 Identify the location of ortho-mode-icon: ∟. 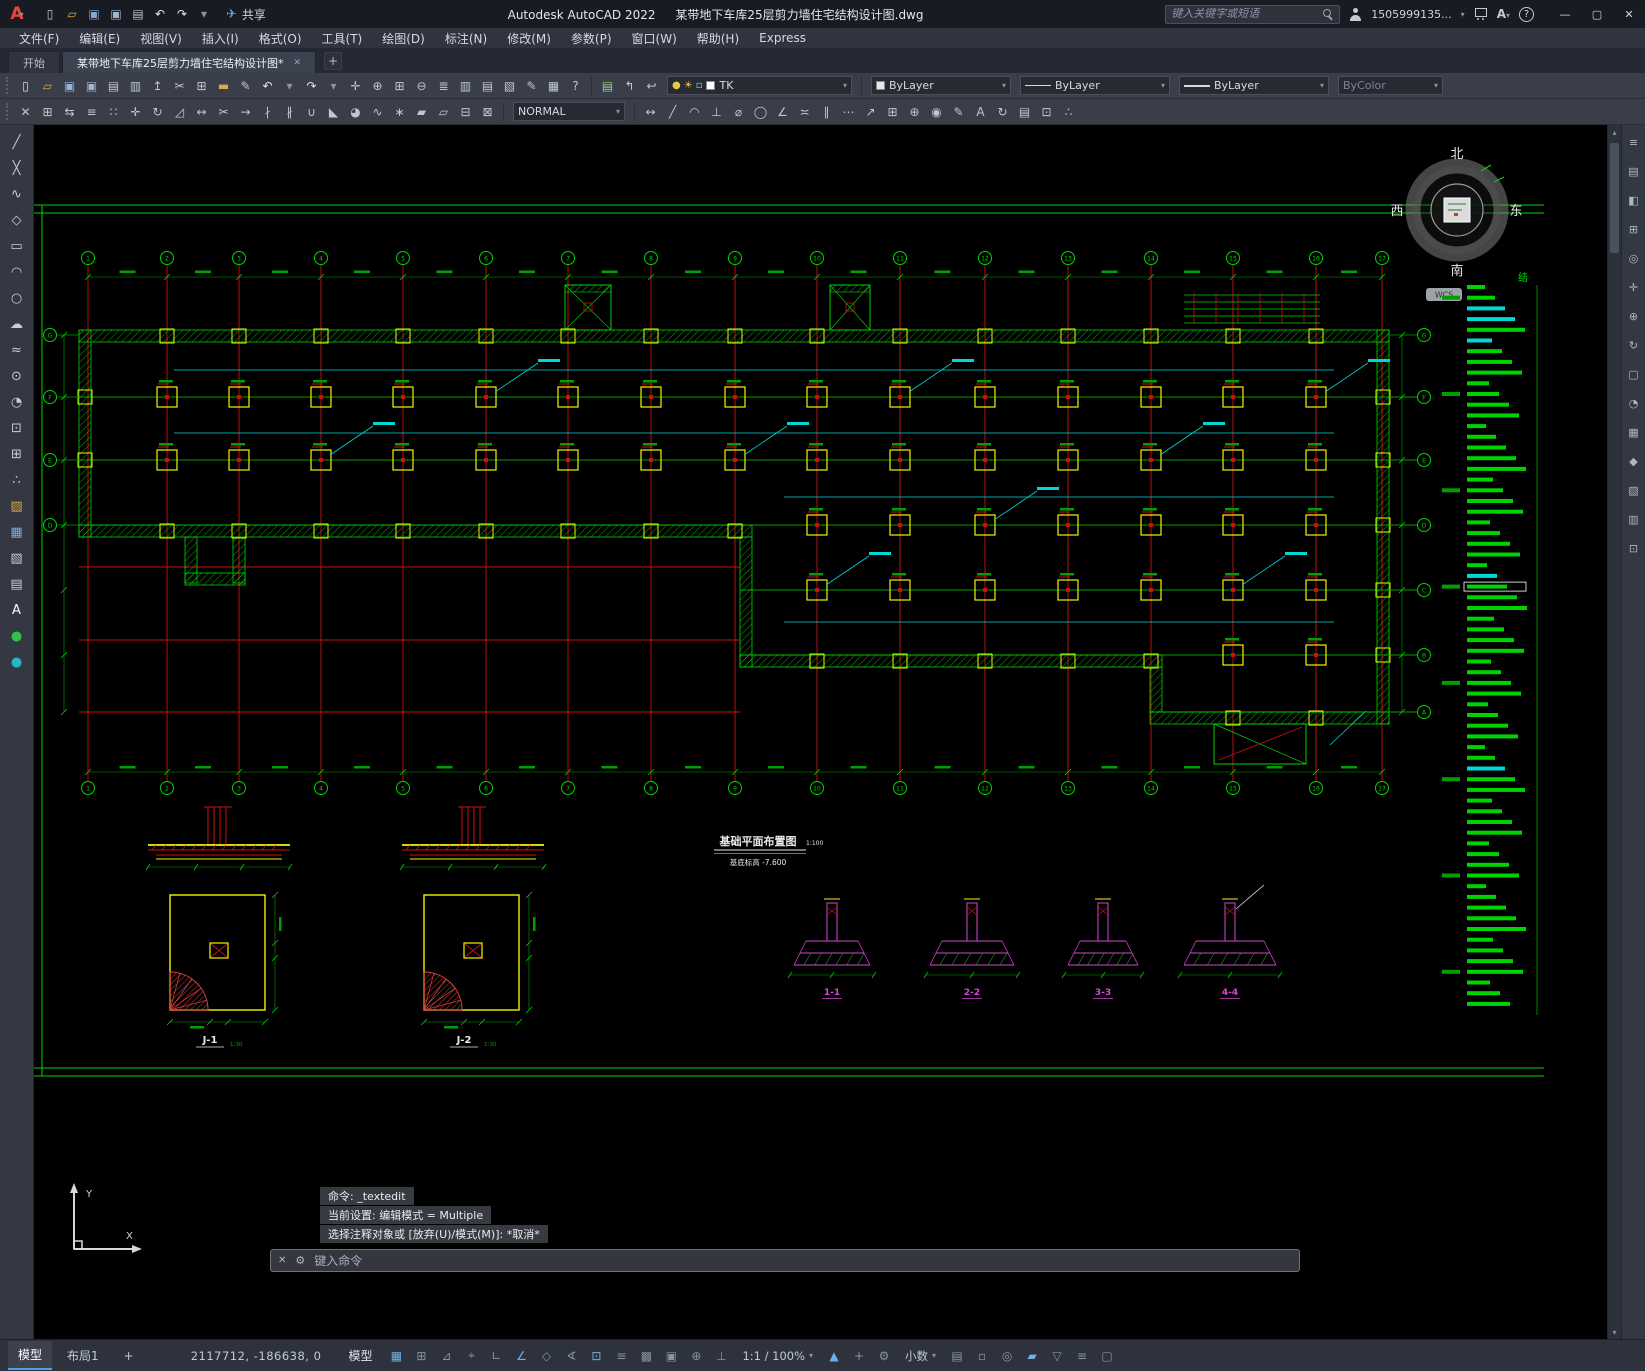
(496, 1356).